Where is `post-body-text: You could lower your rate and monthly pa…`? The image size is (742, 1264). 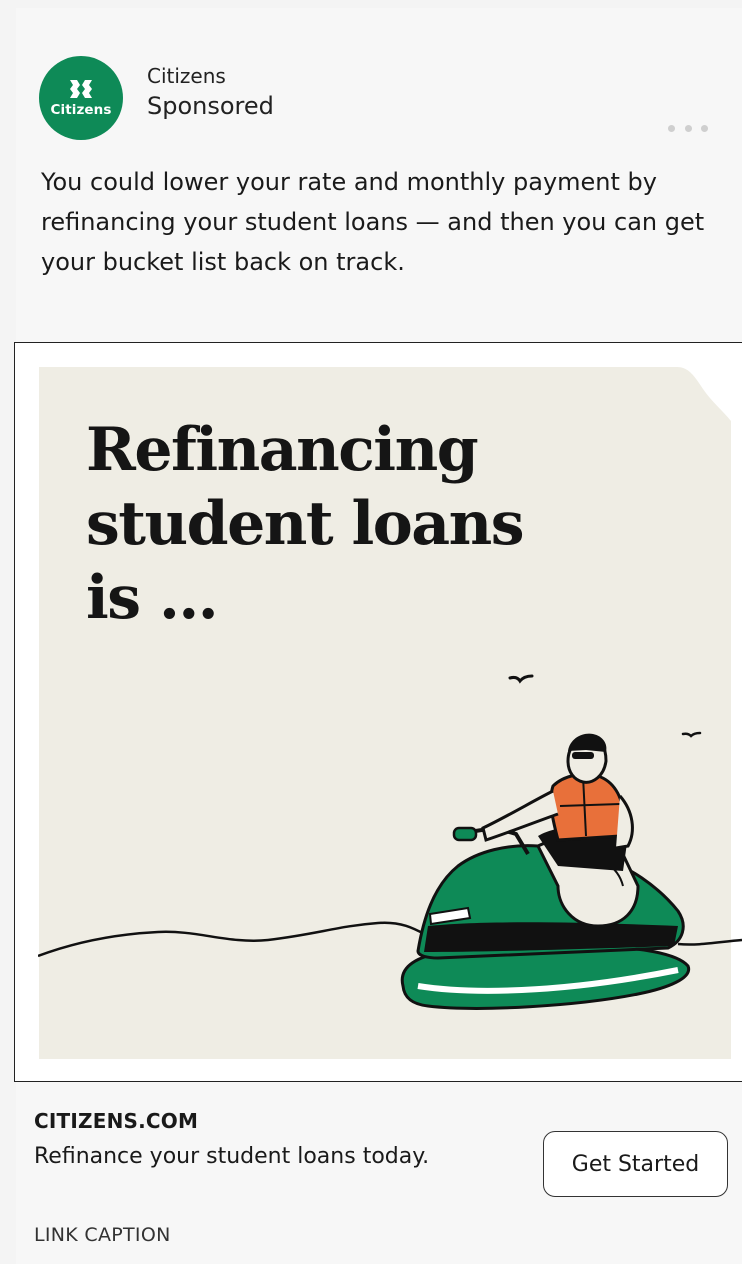
post-body-text: You could lower your rate and monthly pa… is located at coordinates (373, 222).